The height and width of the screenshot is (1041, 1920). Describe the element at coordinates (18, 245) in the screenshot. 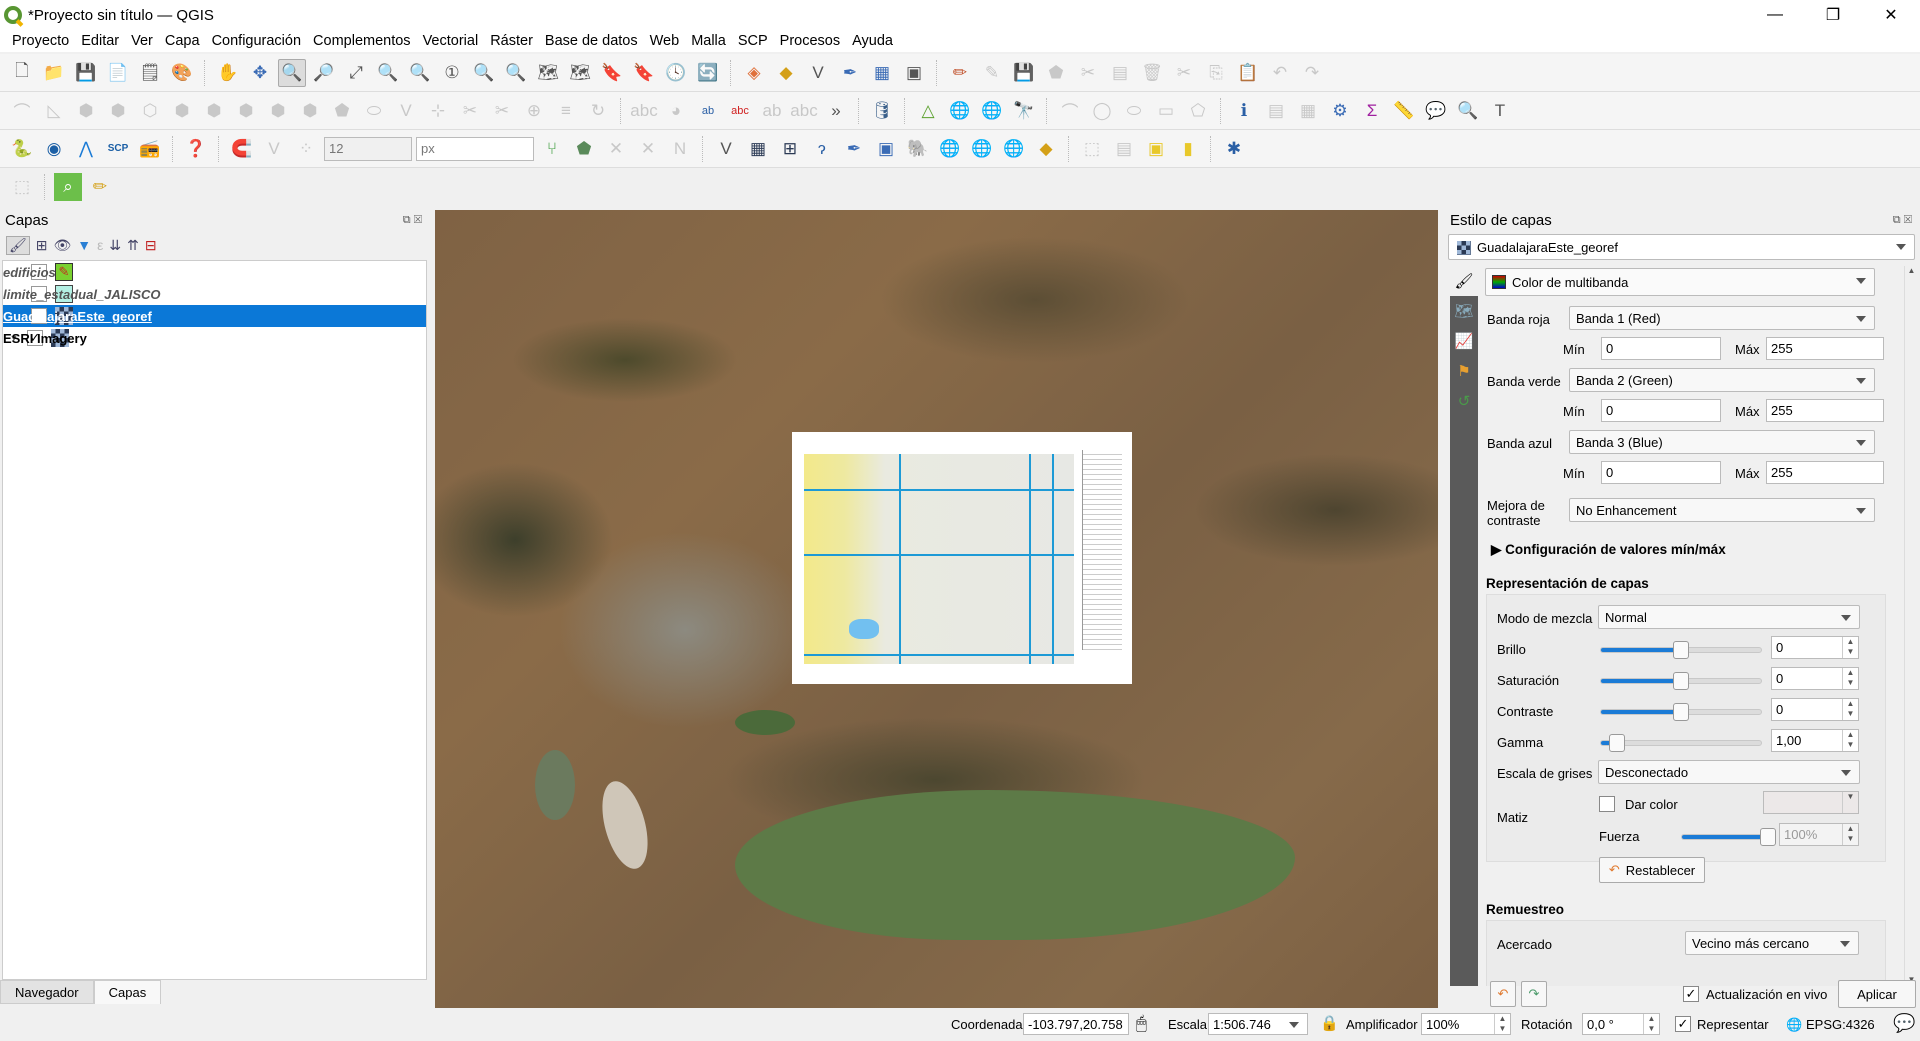

I see `style-layer-icon: 🖌` at that location.